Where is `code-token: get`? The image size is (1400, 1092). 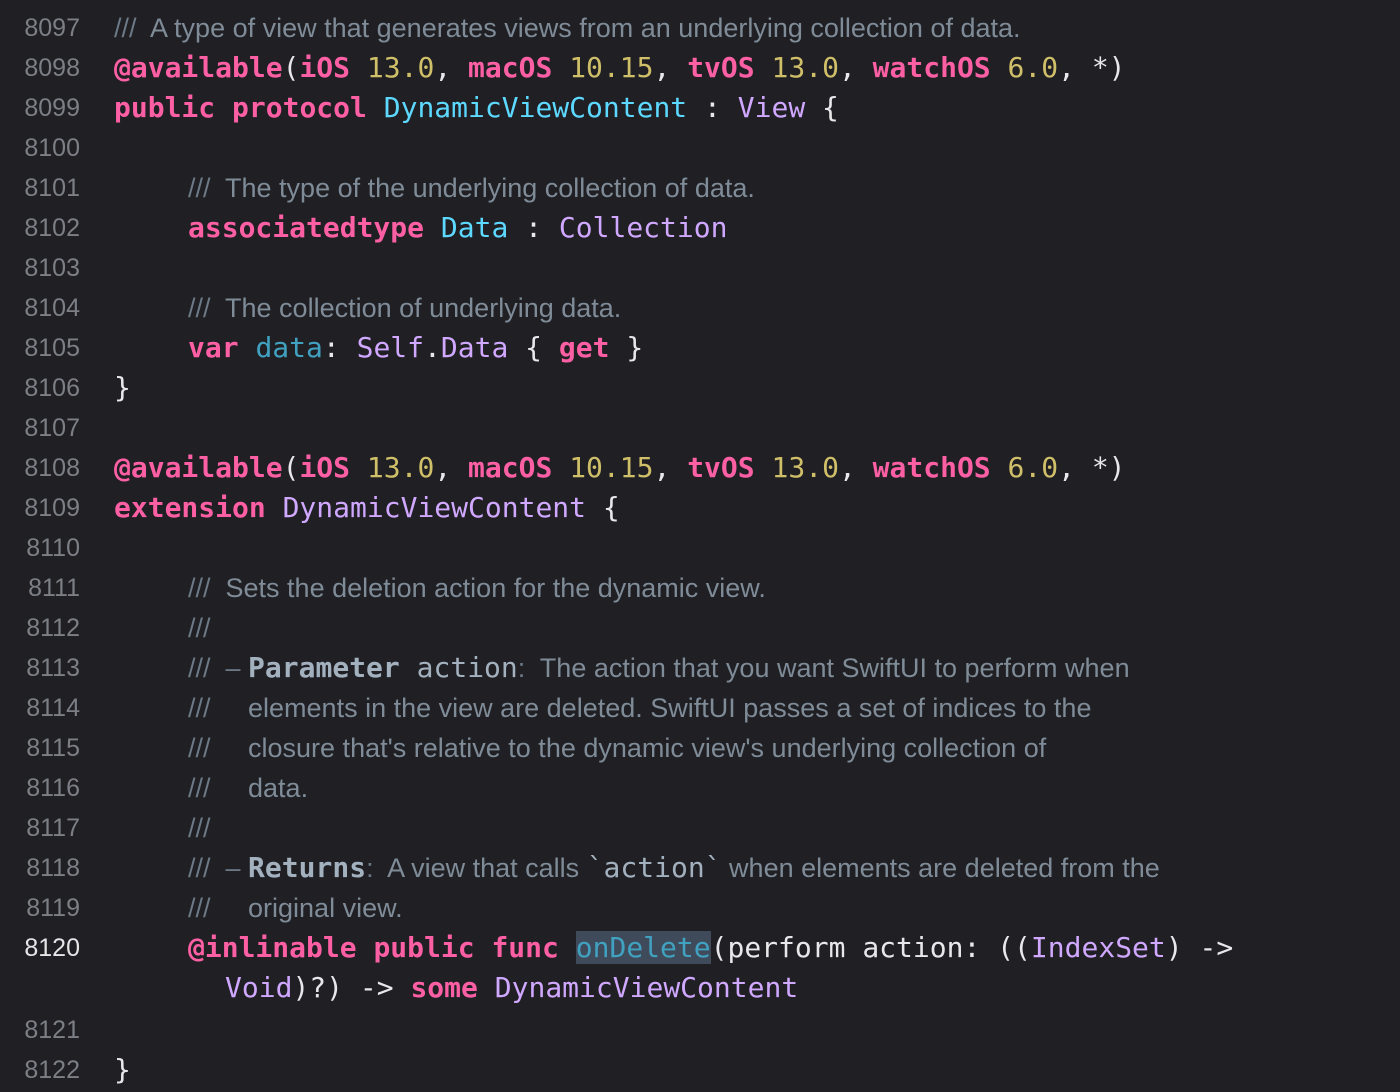 code-token: get is located at coordinates (584, 347).